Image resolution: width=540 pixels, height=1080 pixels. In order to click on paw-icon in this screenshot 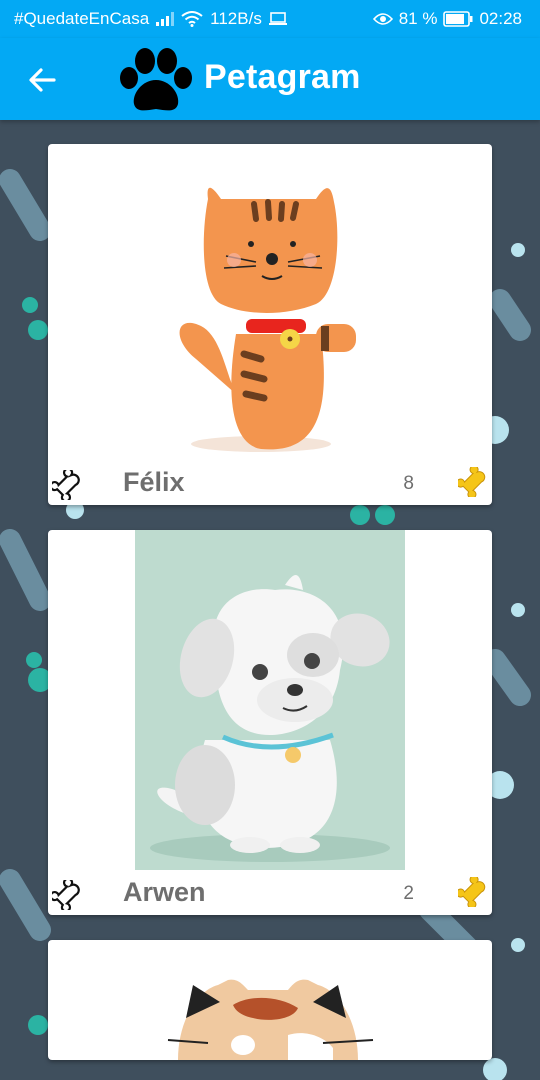, I will do `click(156, 82)`.